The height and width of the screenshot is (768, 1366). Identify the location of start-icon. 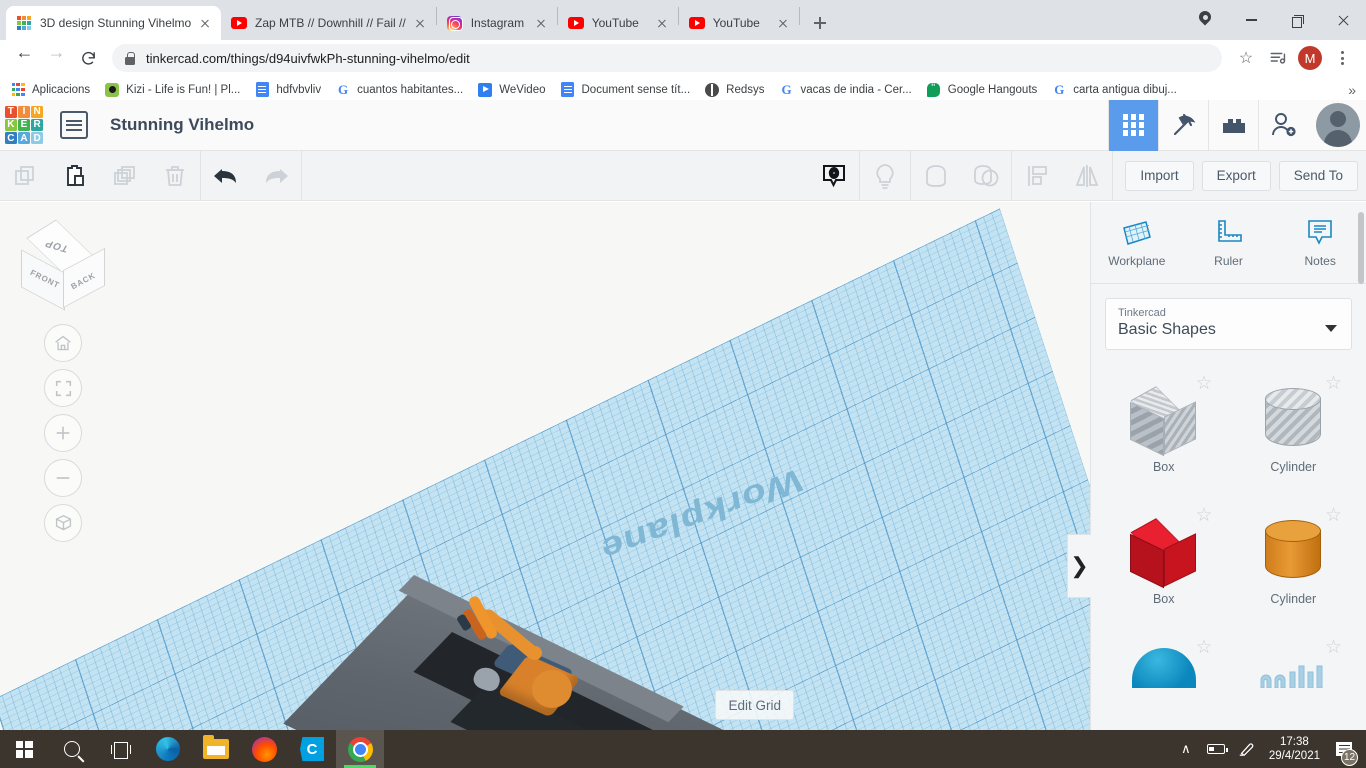
(24, 749).